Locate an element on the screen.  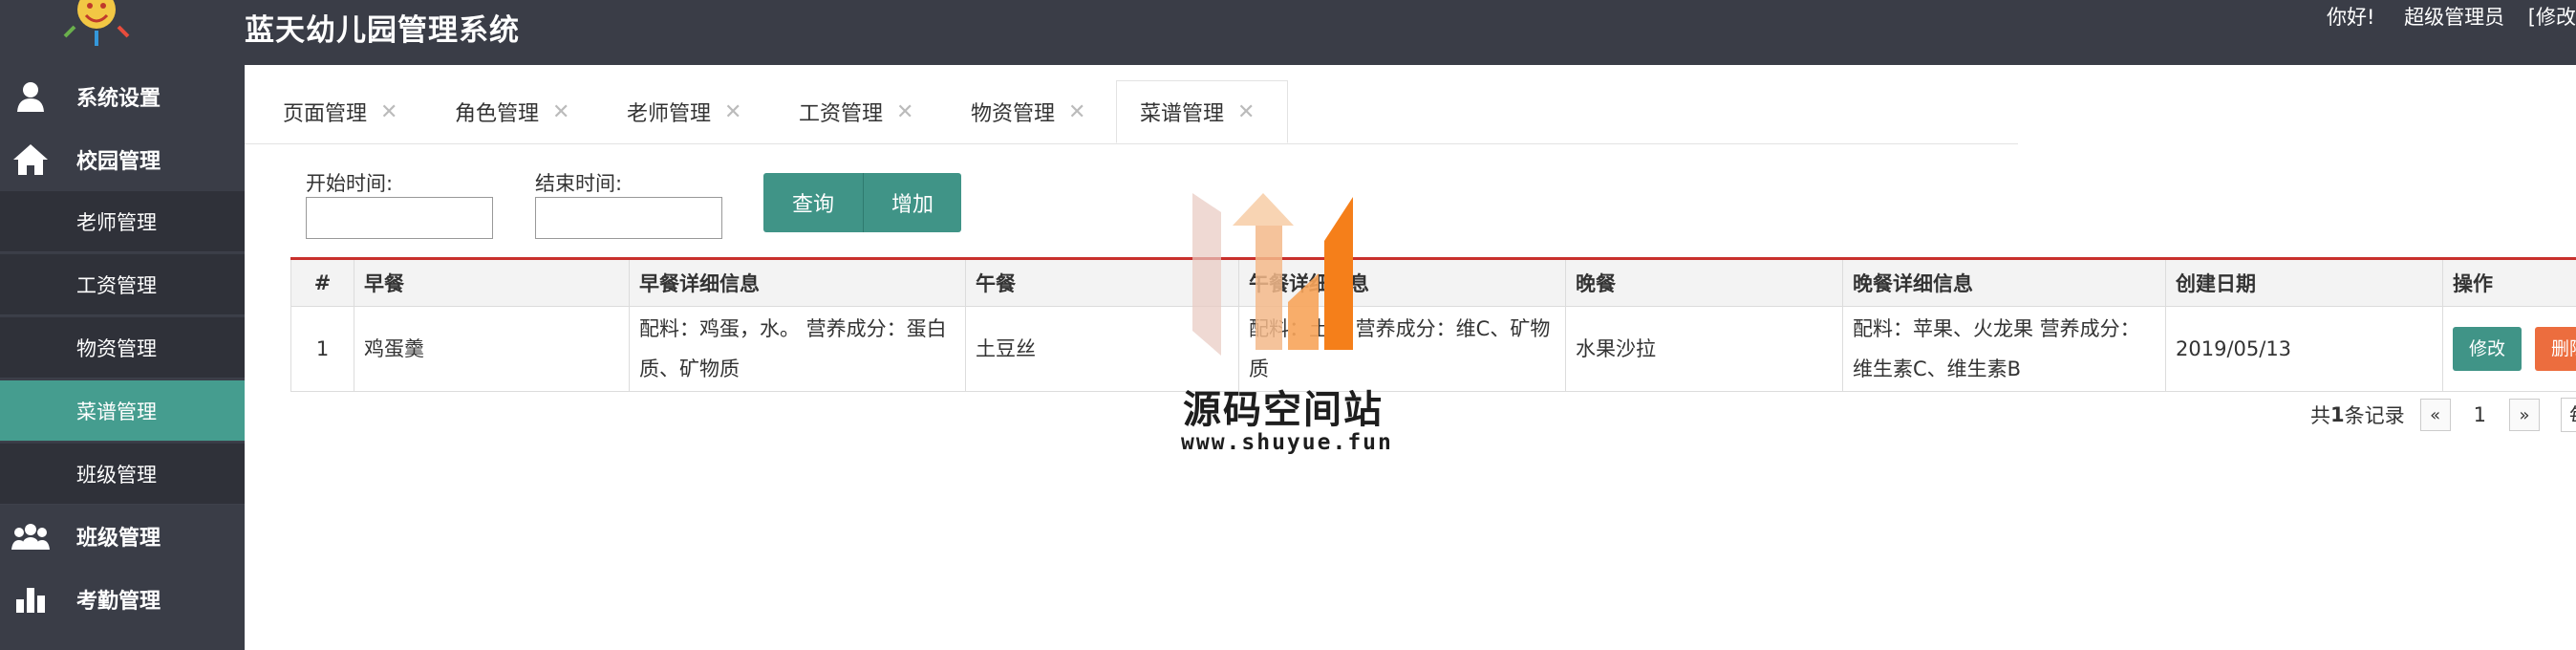
sidebar-sub-teacher: 老师管理 is located at coordinates (122, 222).